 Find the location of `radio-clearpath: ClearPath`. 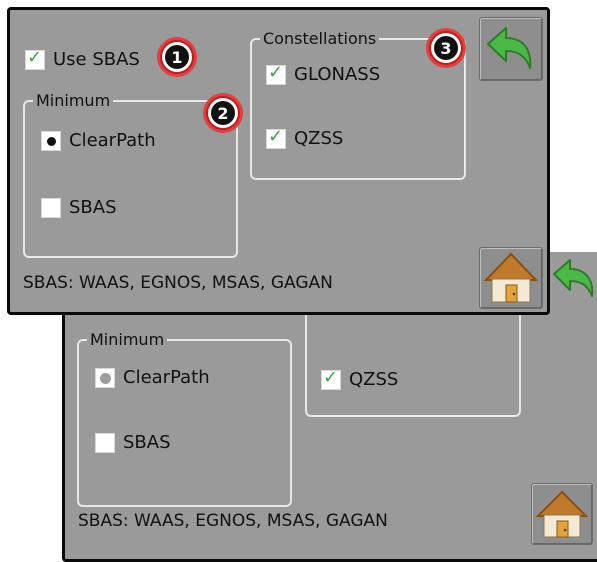

radio-clearpath: ClearPath is located at coordinates (98, 140).